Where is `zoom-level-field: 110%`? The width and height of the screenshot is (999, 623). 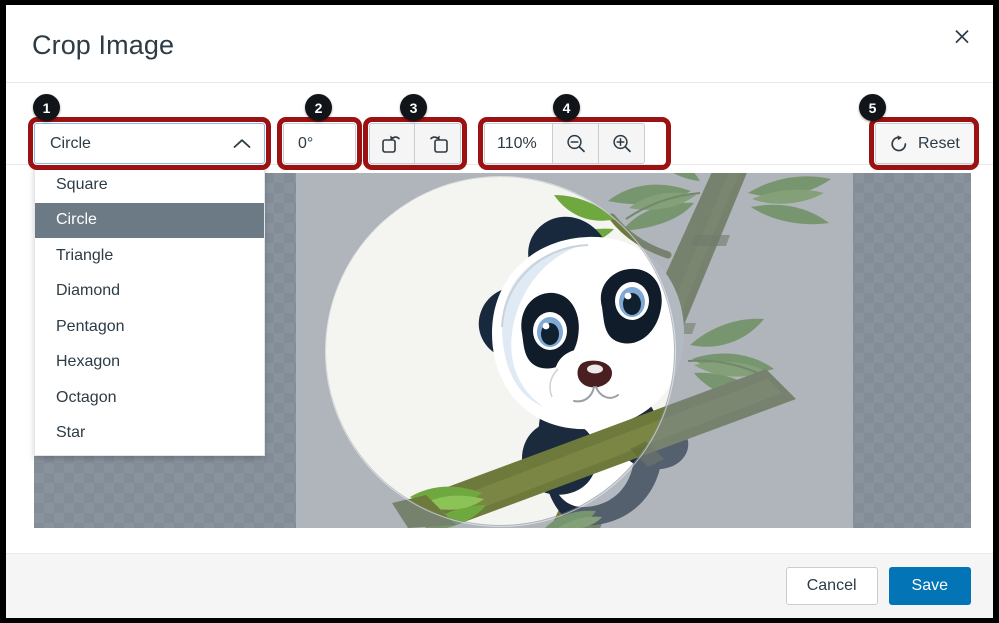 zoom-level-field: 110% is located at coordinates (518, 143).